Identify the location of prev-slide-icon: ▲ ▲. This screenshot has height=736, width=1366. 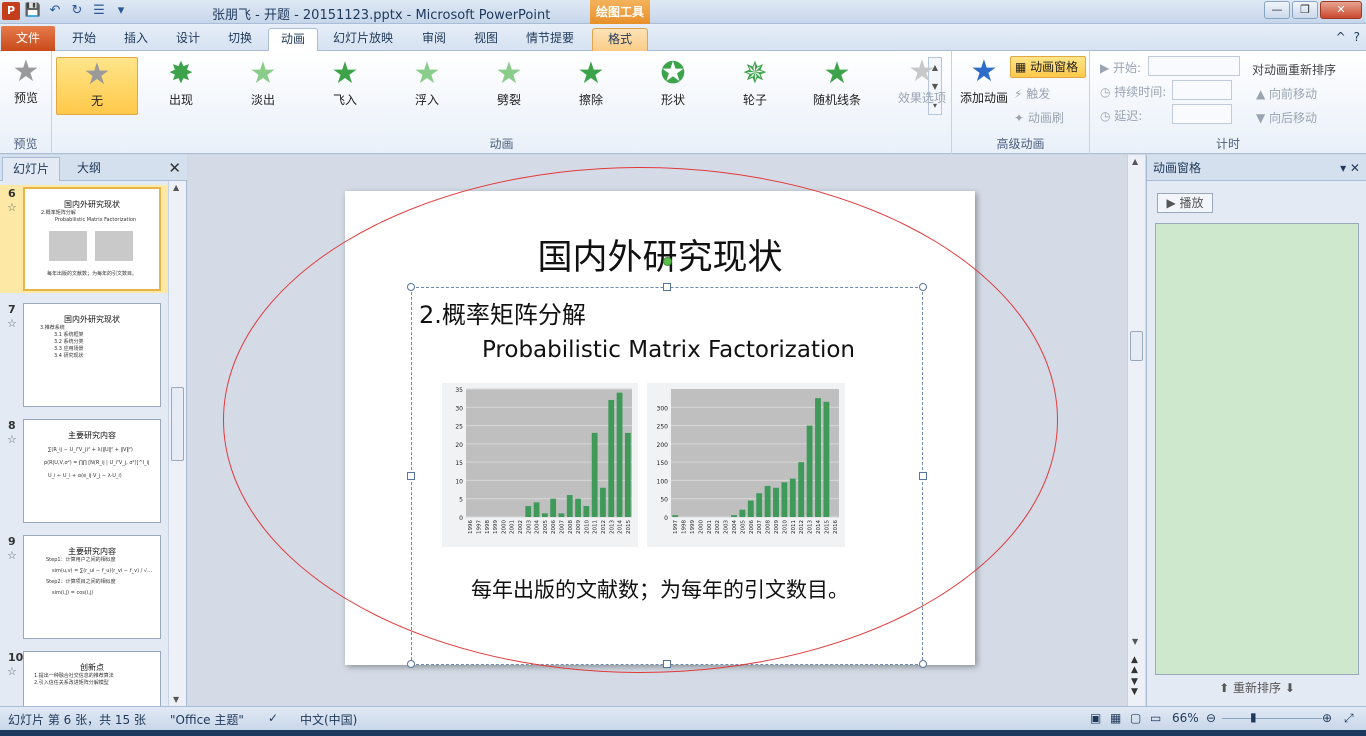
(1134, 665).